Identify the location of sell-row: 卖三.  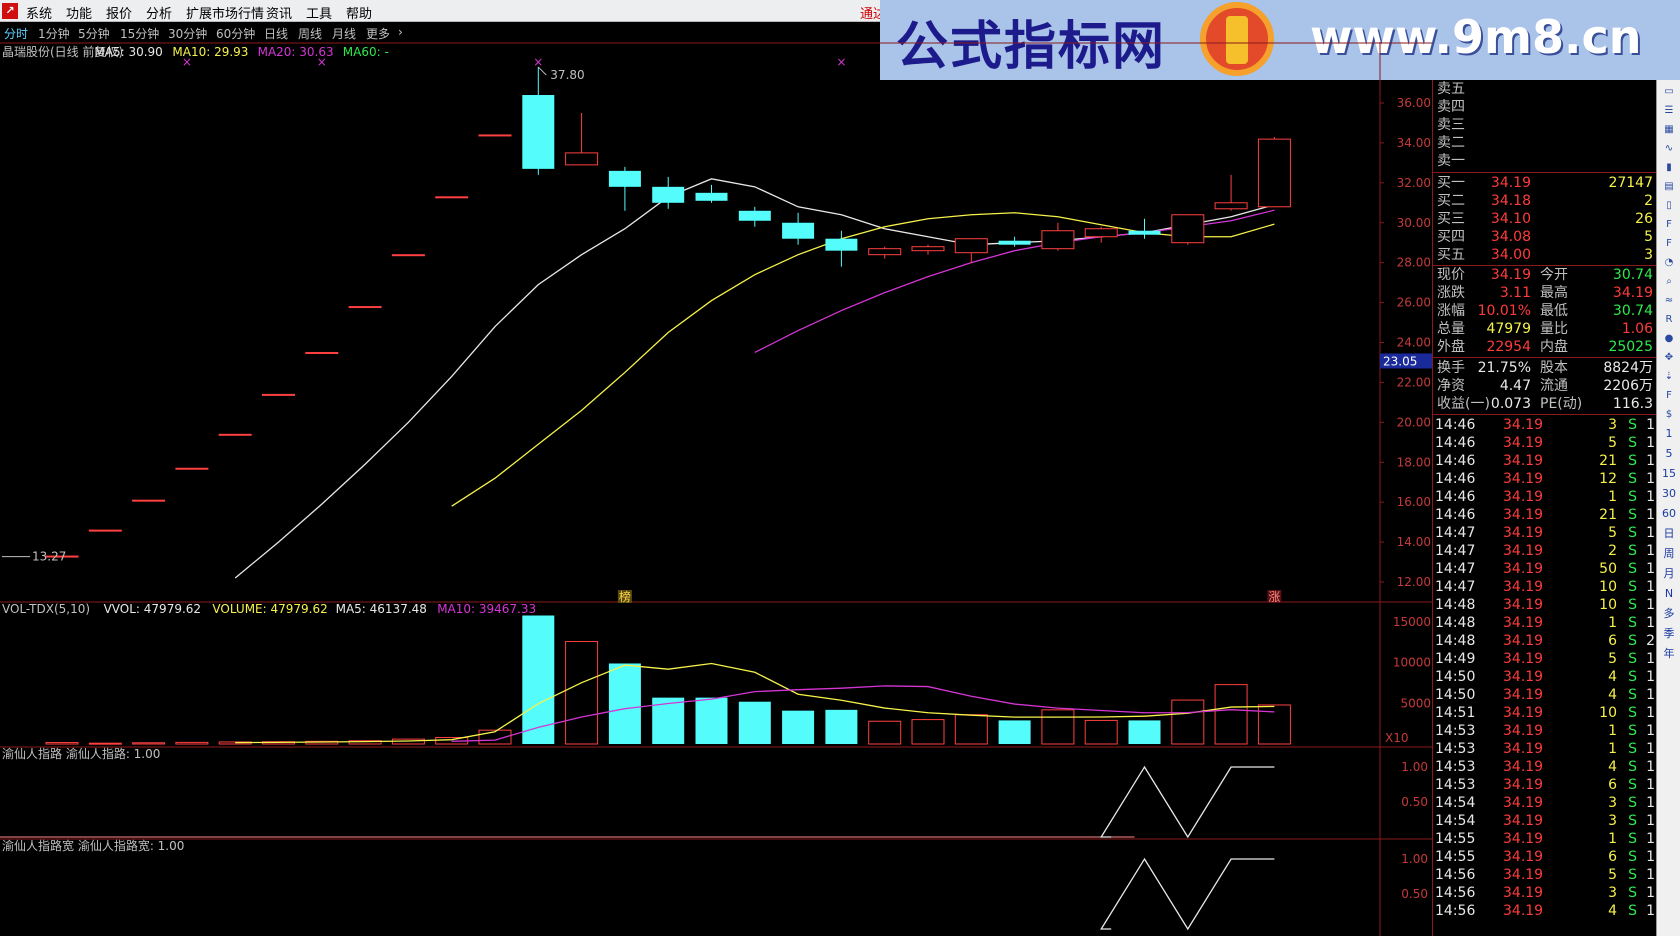
(1545, 125).